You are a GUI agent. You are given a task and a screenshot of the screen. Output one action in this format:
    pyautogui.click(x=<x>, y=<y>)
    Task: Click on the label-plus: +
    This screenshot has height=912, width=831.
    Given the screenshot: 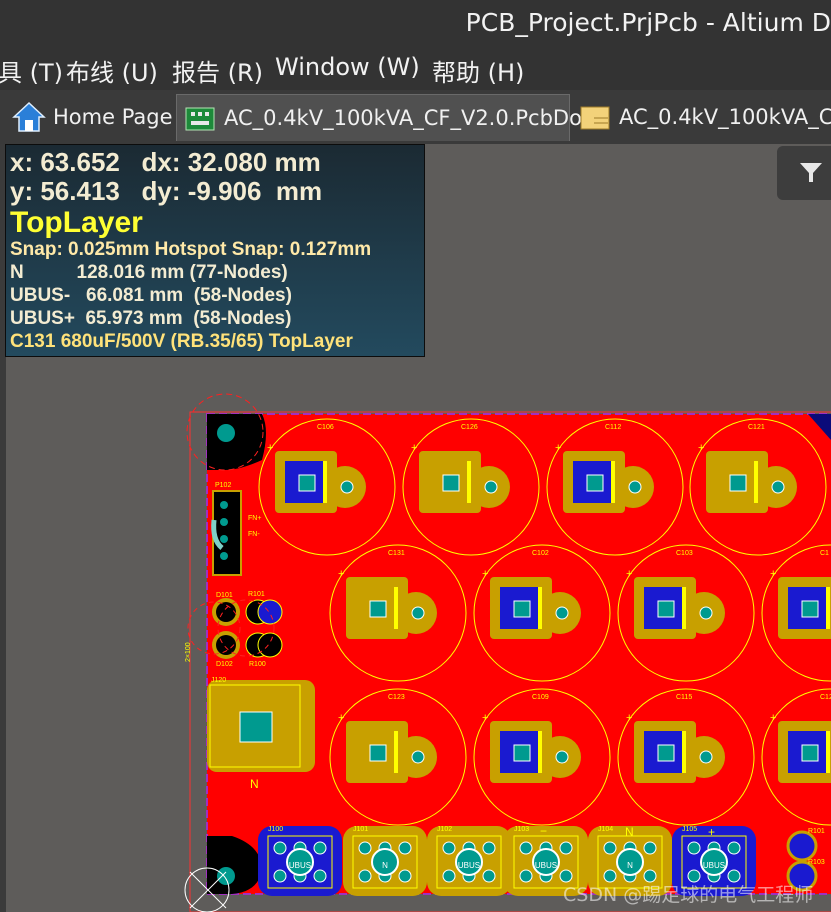 What is the action you would take?
    pyautogui.click(x=711, y=832)
    